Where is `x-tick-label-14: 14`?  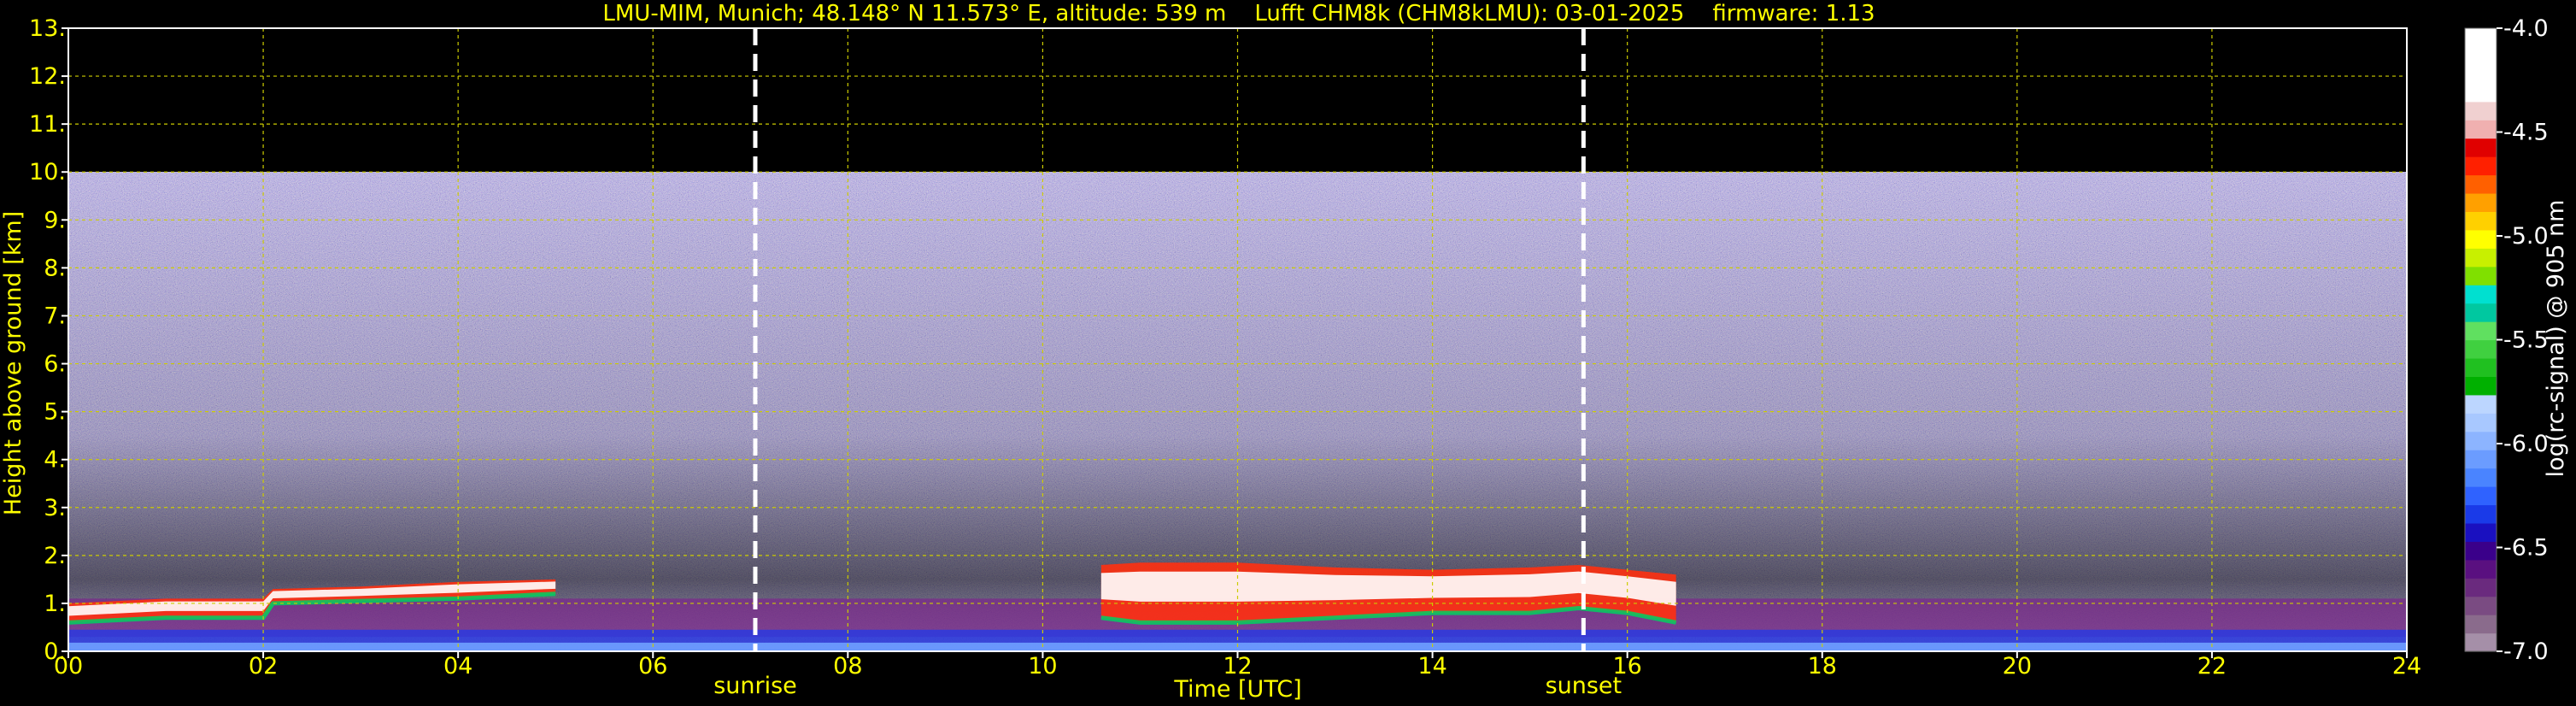
x-tick-label-14: 14 is located at coordinates (1431, 666).